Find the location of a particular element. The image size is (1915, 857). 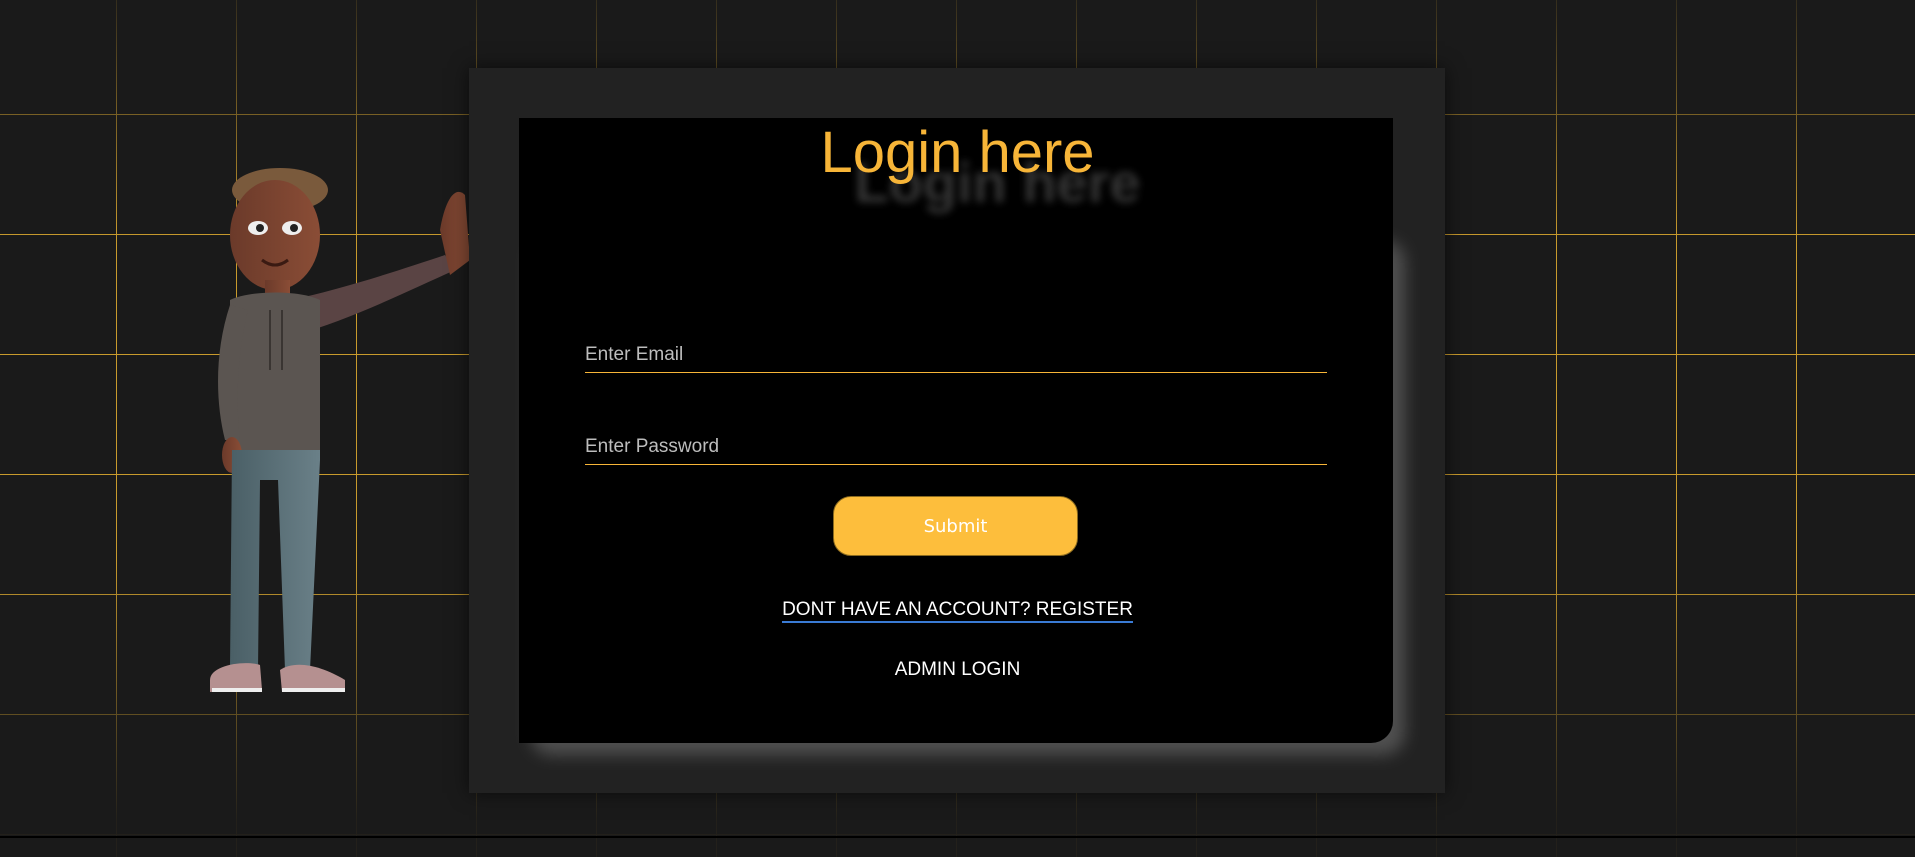

admin-login-link: ADMIN LOGIN is located at coordinates (958, 669).